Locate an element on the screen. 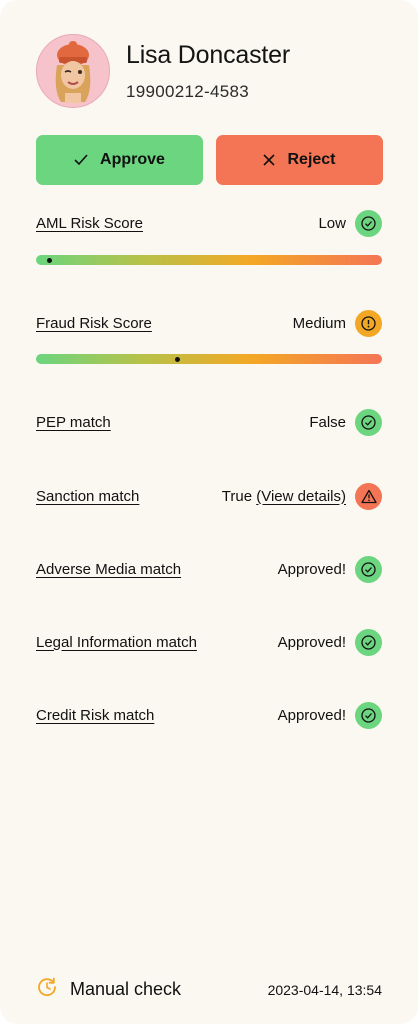 Image resolution: width=418 pixels, height=1024 pixels. sanction-match-link: Sanction match is located at coordinates (87, 496).